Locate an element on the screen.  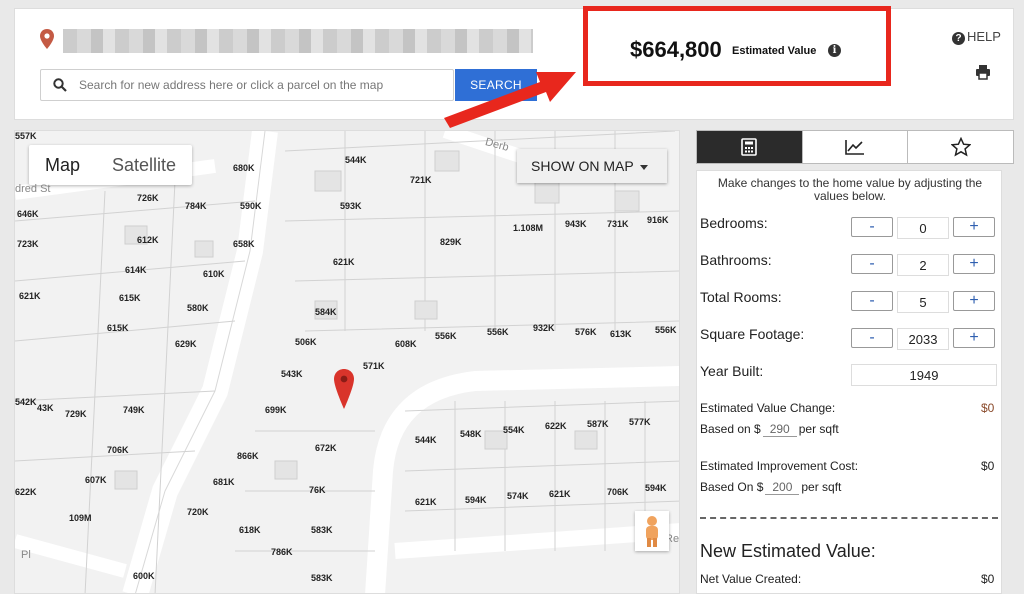
parcel-price-label: 593K is located at coordinates (351, 206).